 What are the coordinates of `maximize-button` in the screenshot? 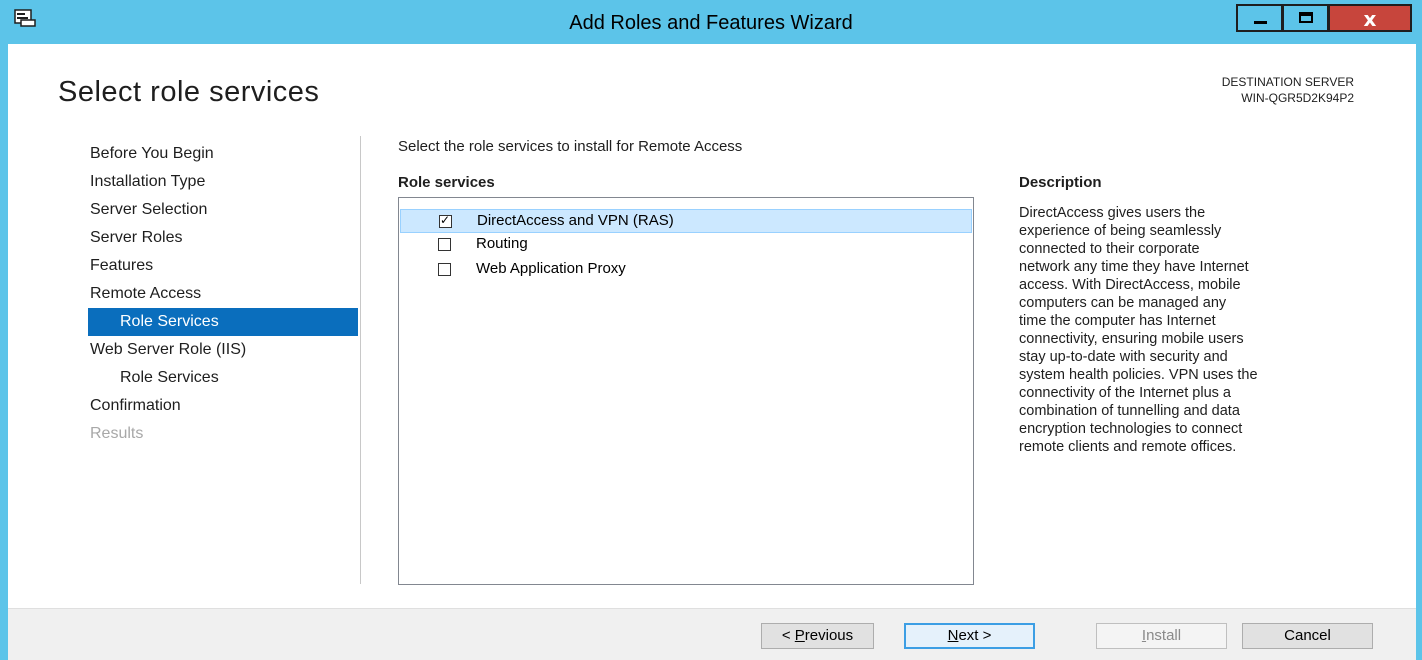 It's located at (1305, 18).